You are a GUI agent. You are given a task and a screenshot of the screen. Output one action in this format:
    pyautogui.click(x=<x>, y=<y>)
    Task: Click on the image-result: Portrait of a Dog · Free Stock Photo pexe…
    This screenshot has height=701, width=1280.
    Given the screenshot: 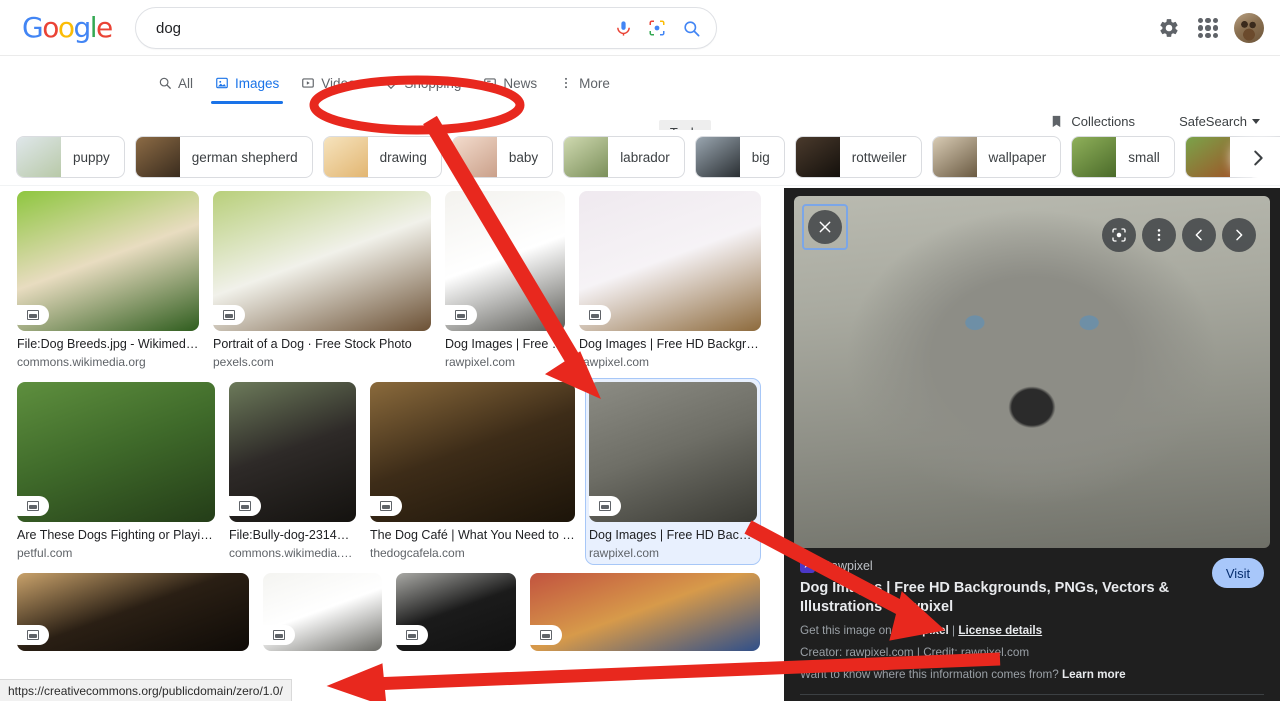 What is the action you would take?
    pyautogui.click(x=322, y=280)
    